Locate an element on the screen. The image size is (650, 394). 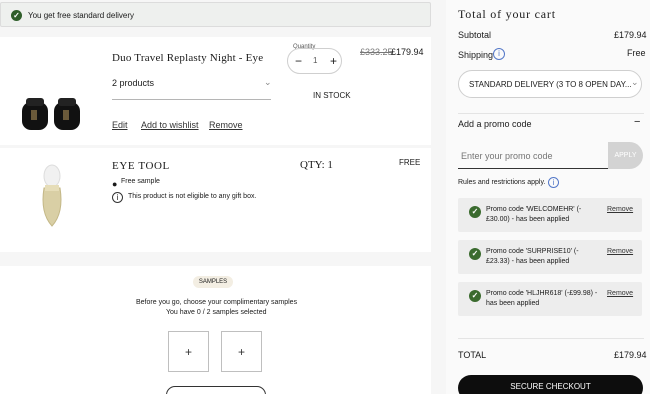
product-name: EYE TOOL is located at coordinates (141, 166).